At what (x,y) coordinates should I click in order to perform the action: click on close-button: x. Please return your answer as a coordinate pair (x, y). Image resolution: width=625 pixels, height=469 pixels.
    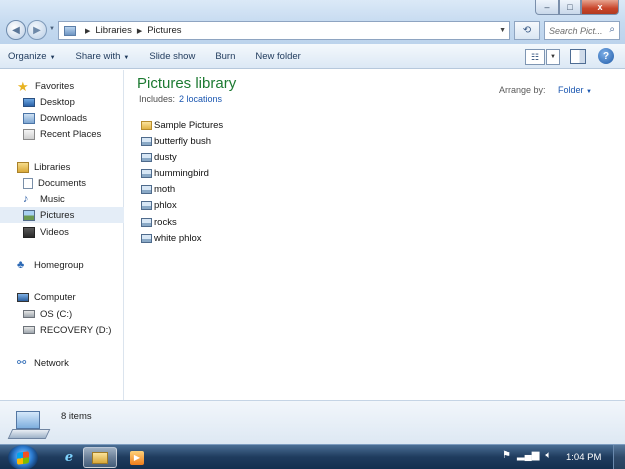
    Looking at the image, I should click on (600, 7).